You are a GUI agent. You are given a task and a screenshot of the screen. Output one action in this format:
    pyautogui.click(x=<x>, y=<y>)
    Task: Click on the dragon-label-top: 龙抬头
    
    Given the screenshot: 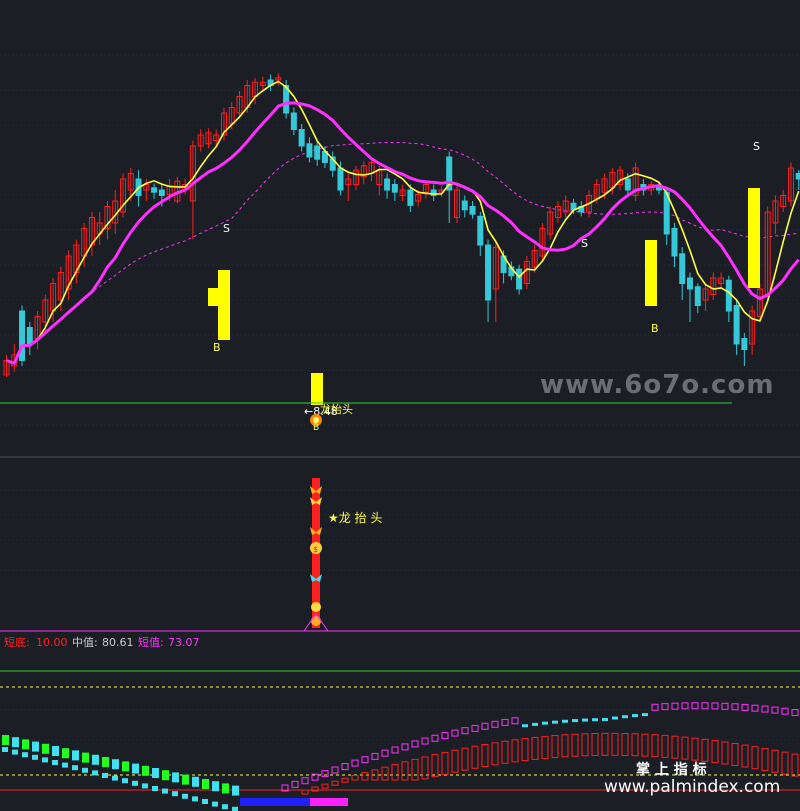 What is the action you would take?
    pyautogui.click(x=336, y=409)
    